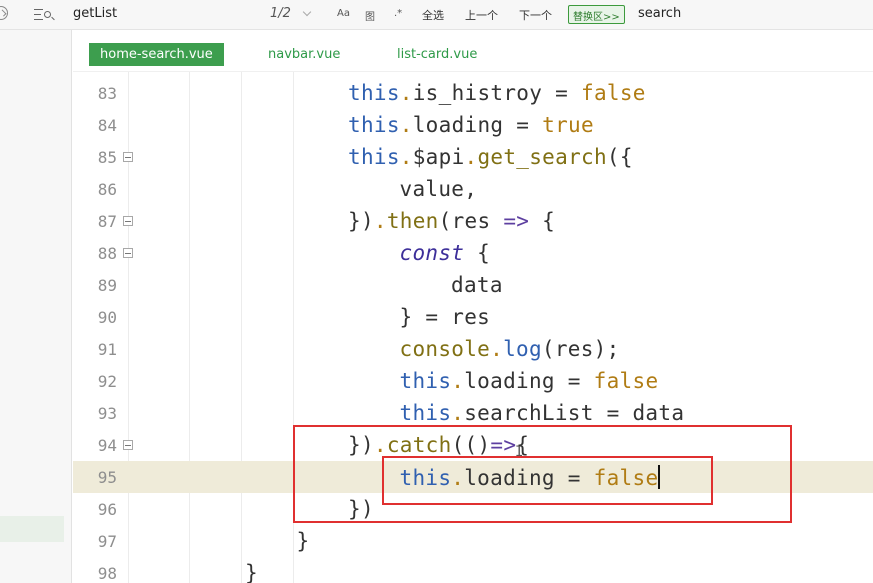 Image resolution: width=873 pixels, height=583 pixels. I want to click on code-line: 90 } = res, so click(473, 317).